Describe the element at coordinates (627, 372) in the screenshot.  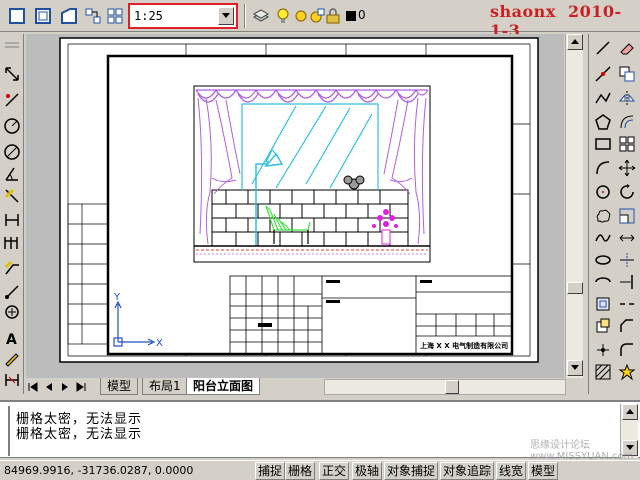
I see `explode-icon` at that location.